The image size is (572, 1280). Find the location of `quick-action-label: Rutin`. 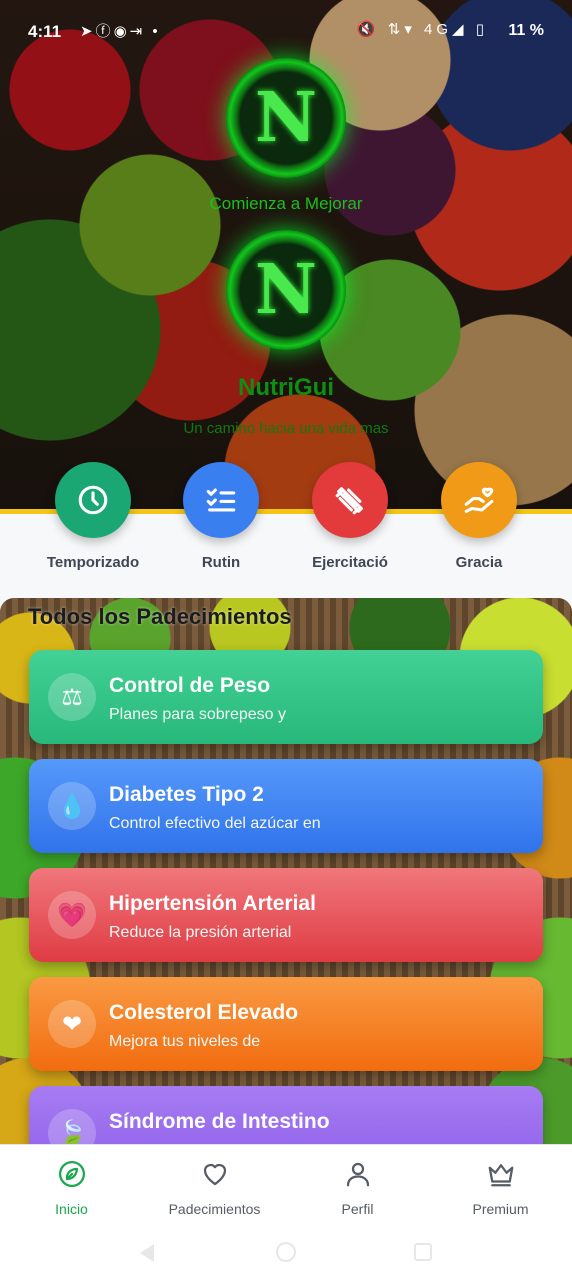

quick-action-label: Rutin is located at coordinates (221, 562).